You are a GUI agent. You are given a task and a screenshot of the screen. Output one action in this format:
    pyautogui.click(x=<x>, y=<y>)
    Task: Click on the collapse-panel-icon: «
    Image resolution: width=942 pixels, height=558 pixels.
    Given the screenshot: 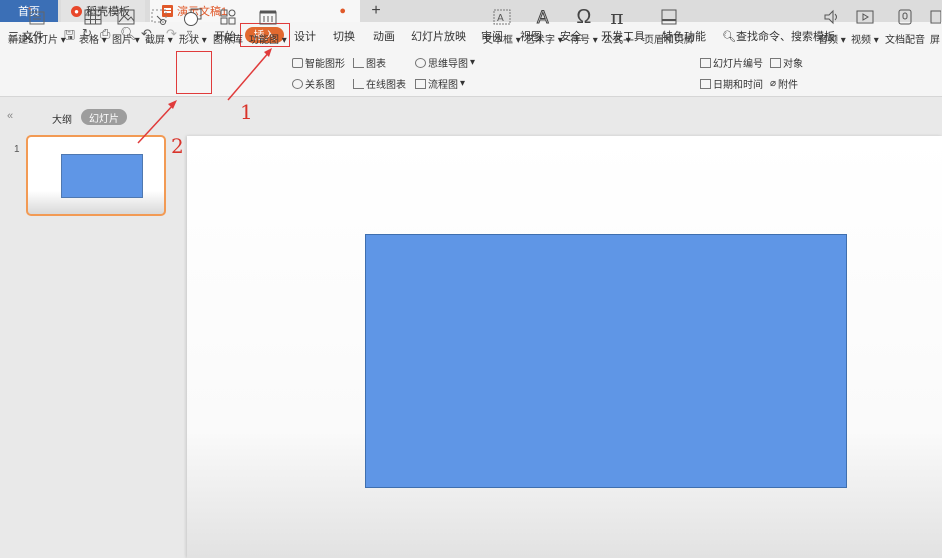 What is the action you would take?
    pyautogui.click(x=10, y=116)
    